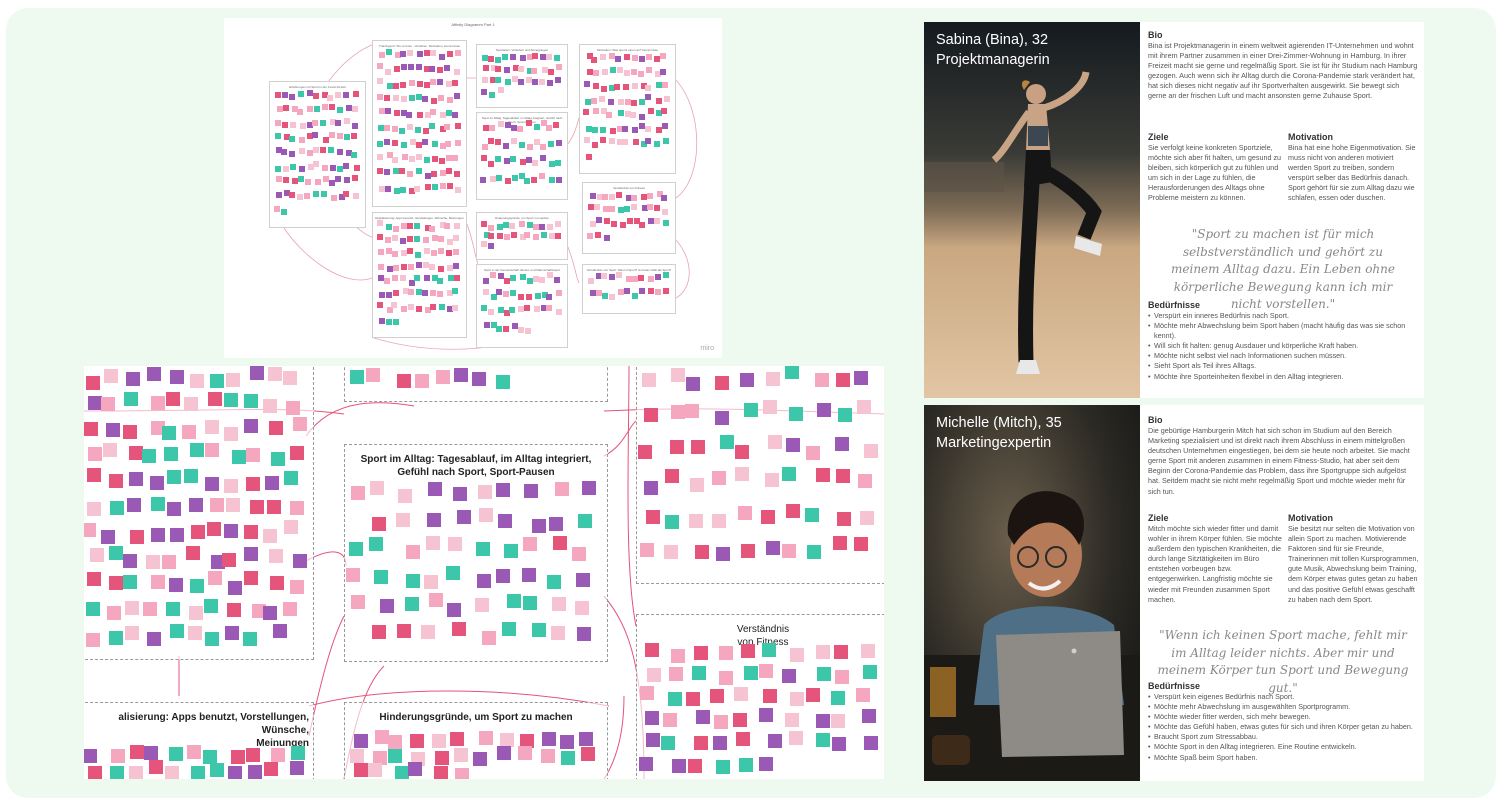  What do you see at coordinates (992, 40) in the screenshot?
I see `persona-name-line1: Sabina (Bina), 32` at bounding box center [992, 40].